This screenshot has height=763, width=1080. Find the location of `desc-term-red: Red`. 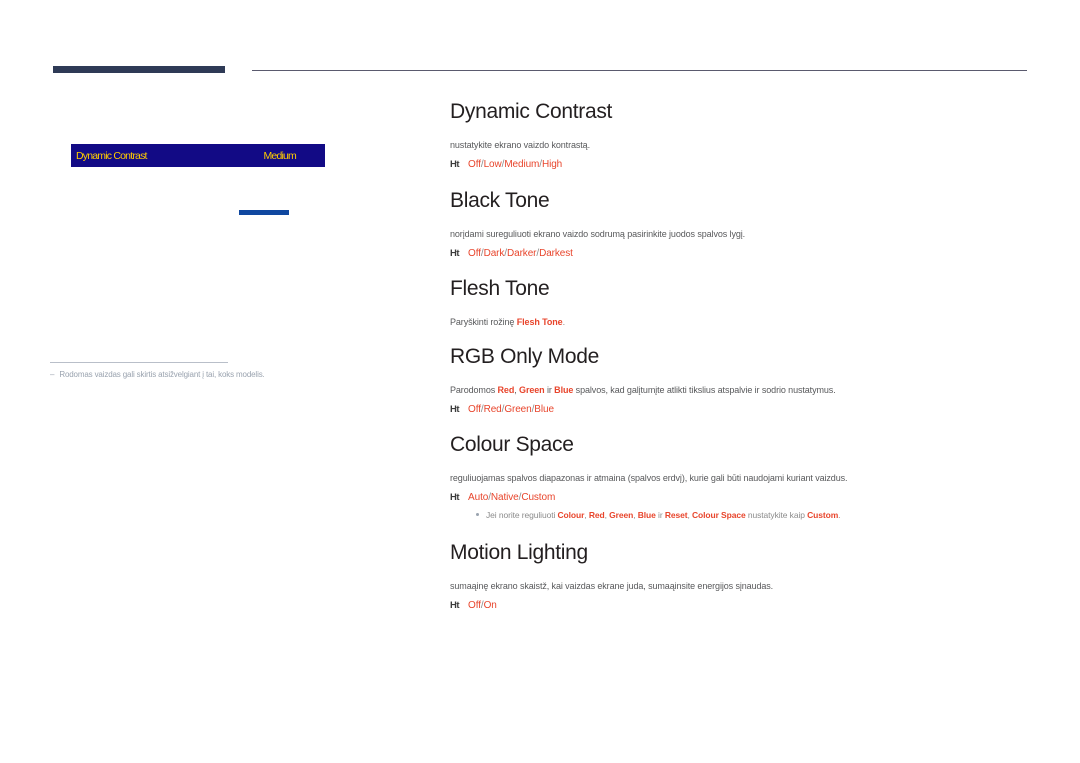

desc-term-red: Red is located at coordinates (506, 390).